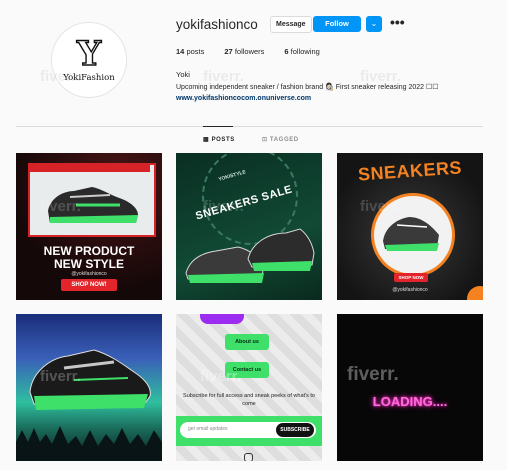 Image resolution: width=507 pixels, height=470 pixels. What do you see at coordinates (411, 277) in the screenshot?
I see `post-3-cta: SHOP NOW` at bounding box center [411, 277].